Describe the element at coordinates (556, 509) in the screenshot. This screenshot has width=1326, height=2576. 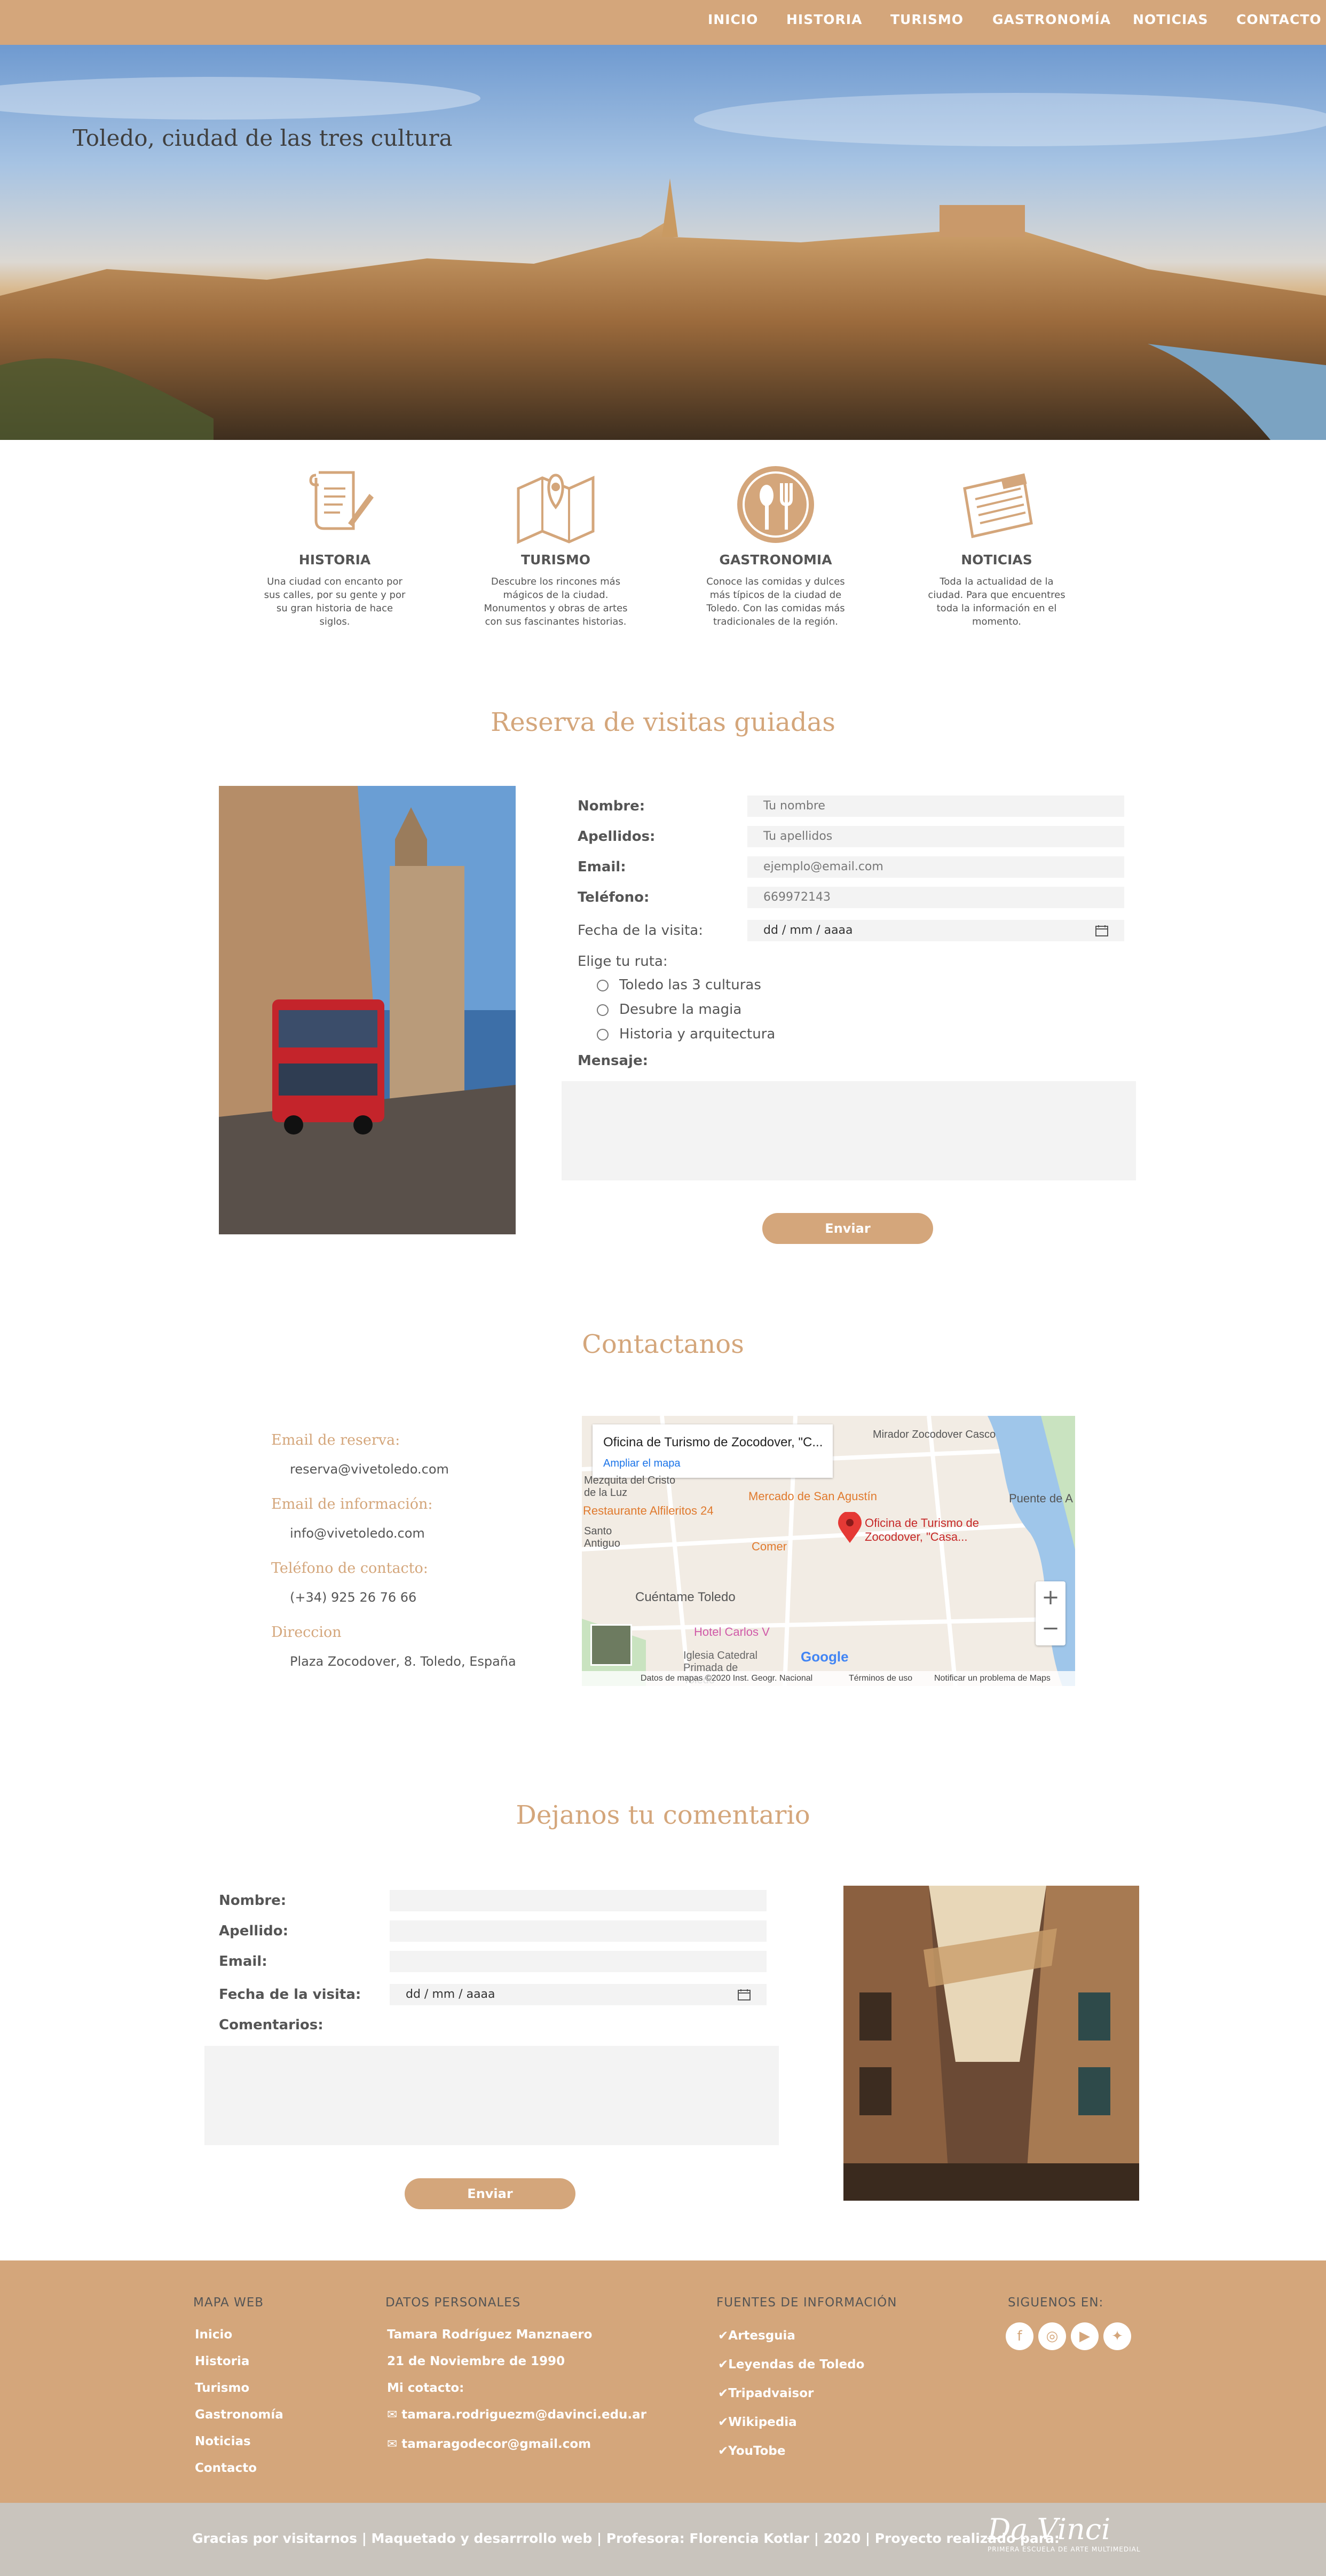
I see `map-icon` at that location.